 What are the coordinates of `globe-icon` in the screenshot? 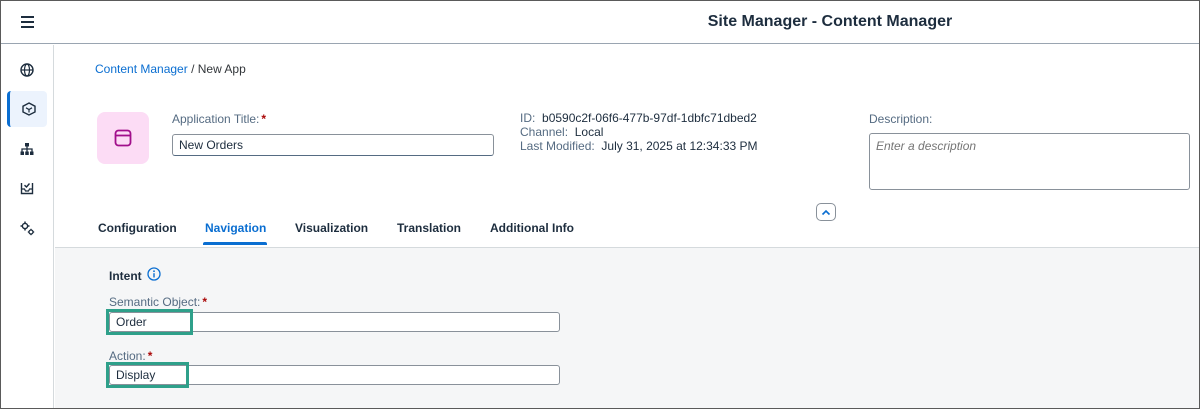 It's located at (27, 70).